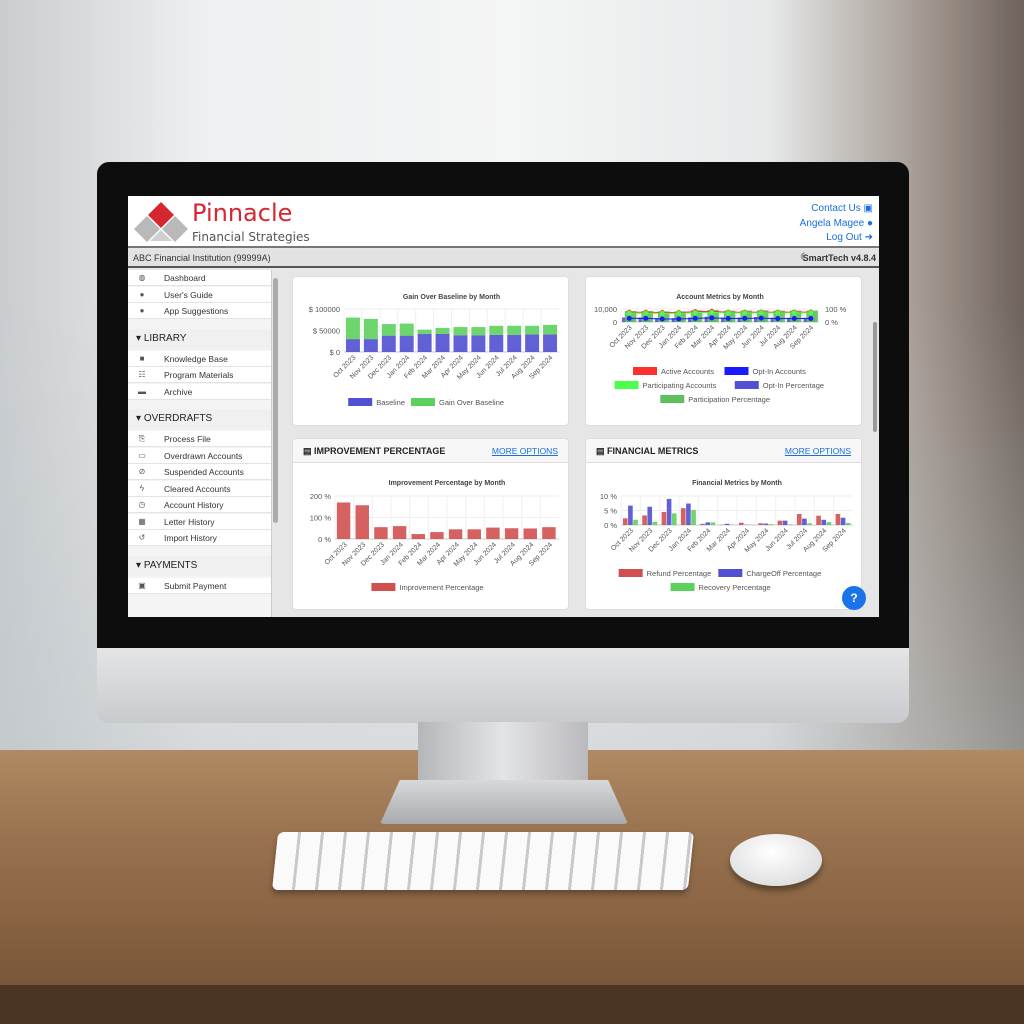 The height and width of the screenshot is (1024, 1024). I want to click on sidebar-item-overdrawn-accounts: ▭ Overdrawn Accounts, so click(199, 455).